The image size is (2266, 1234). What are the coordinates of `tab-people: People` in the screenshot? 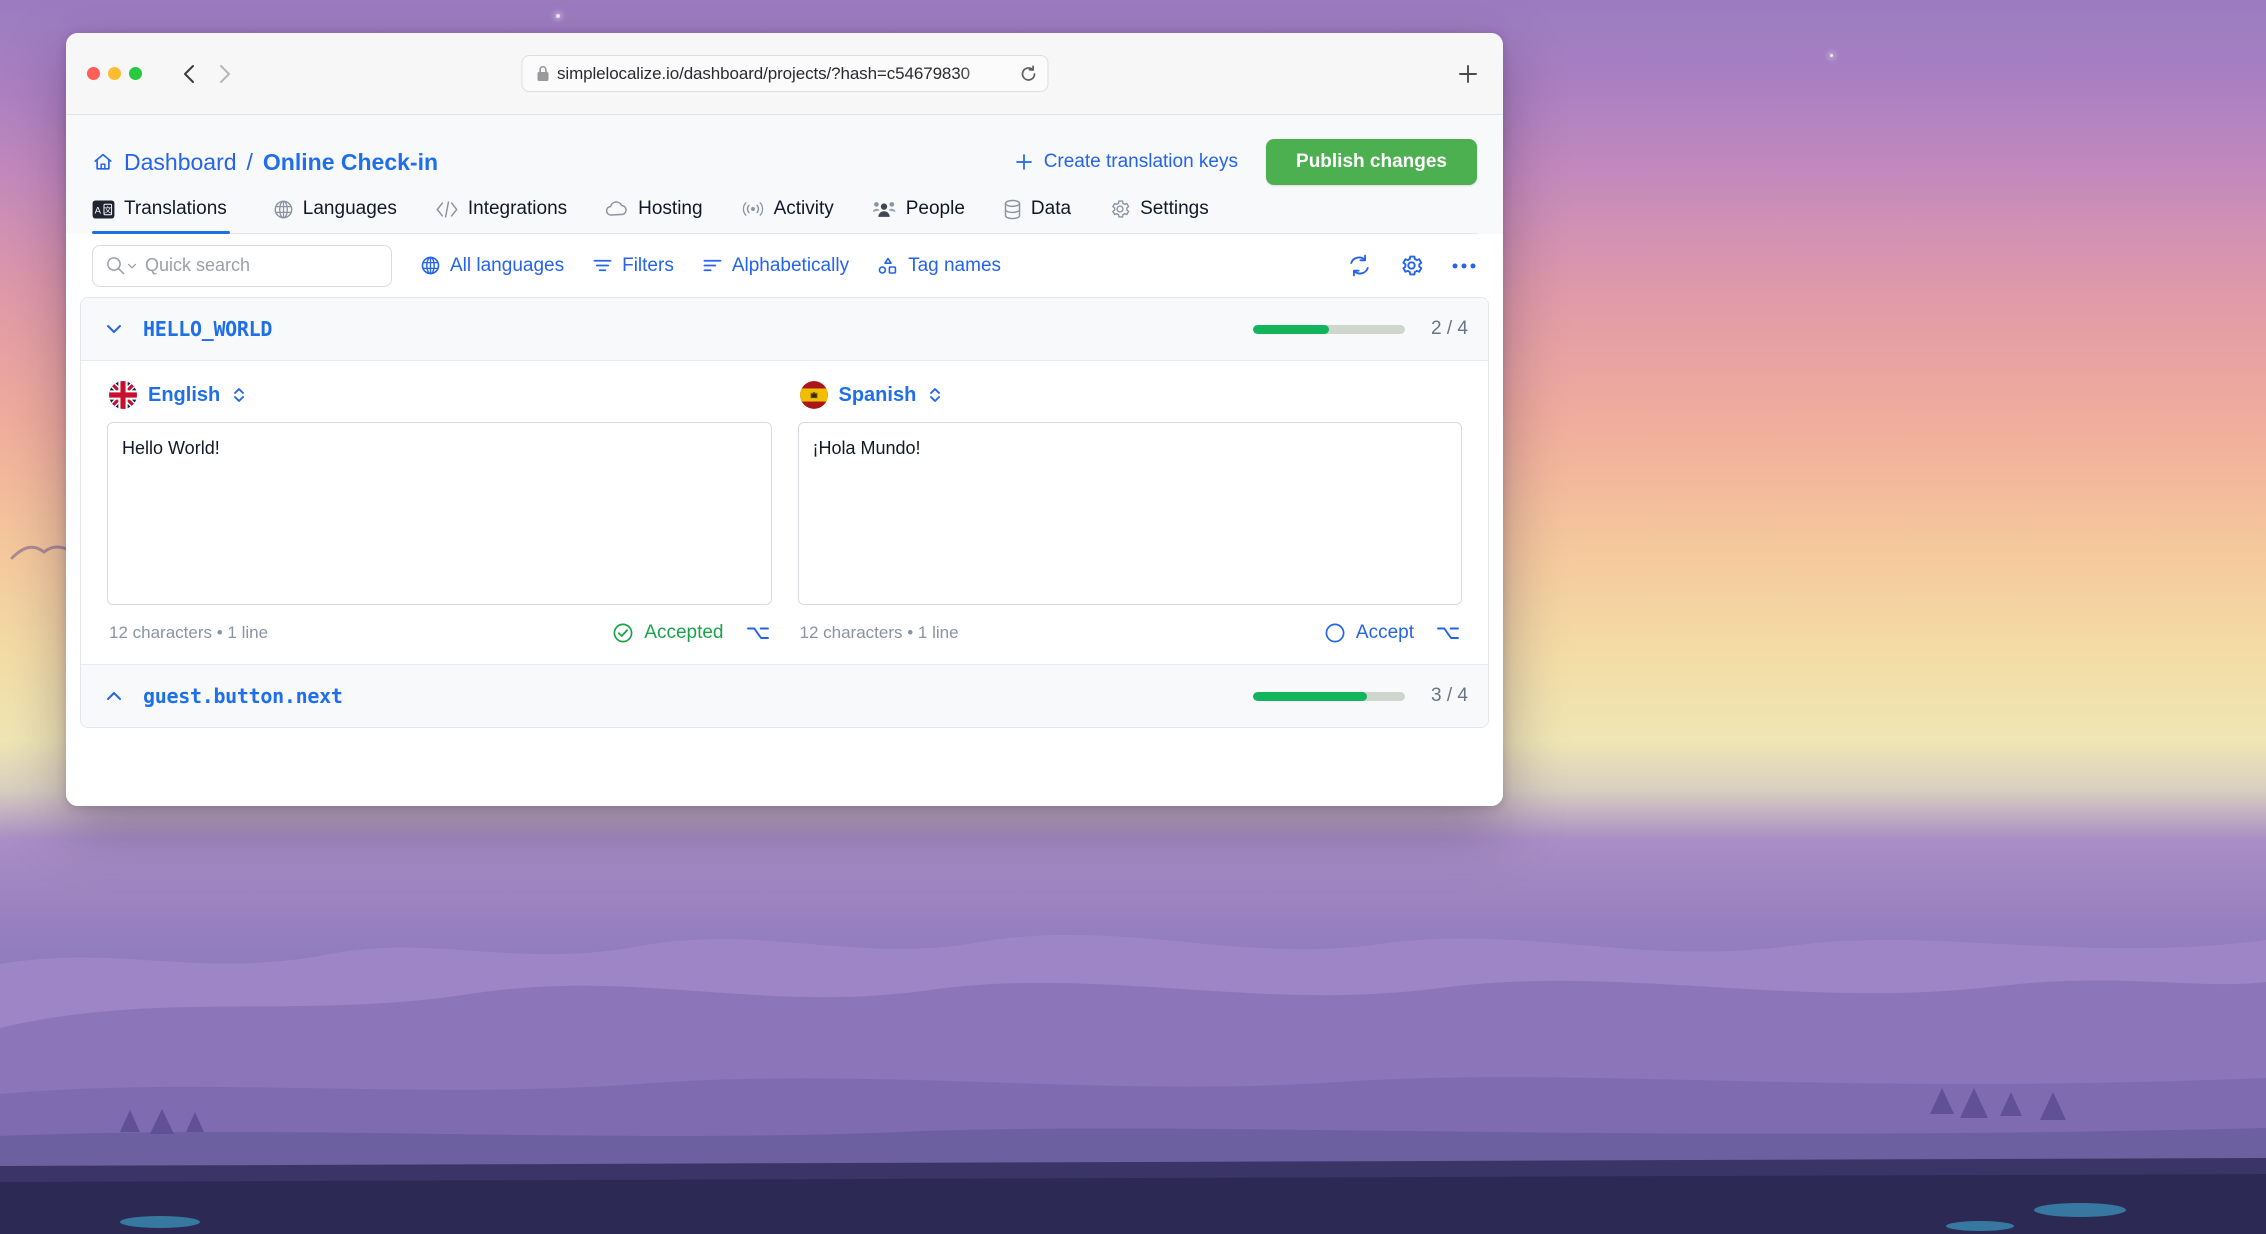 It's located at (918, 215).